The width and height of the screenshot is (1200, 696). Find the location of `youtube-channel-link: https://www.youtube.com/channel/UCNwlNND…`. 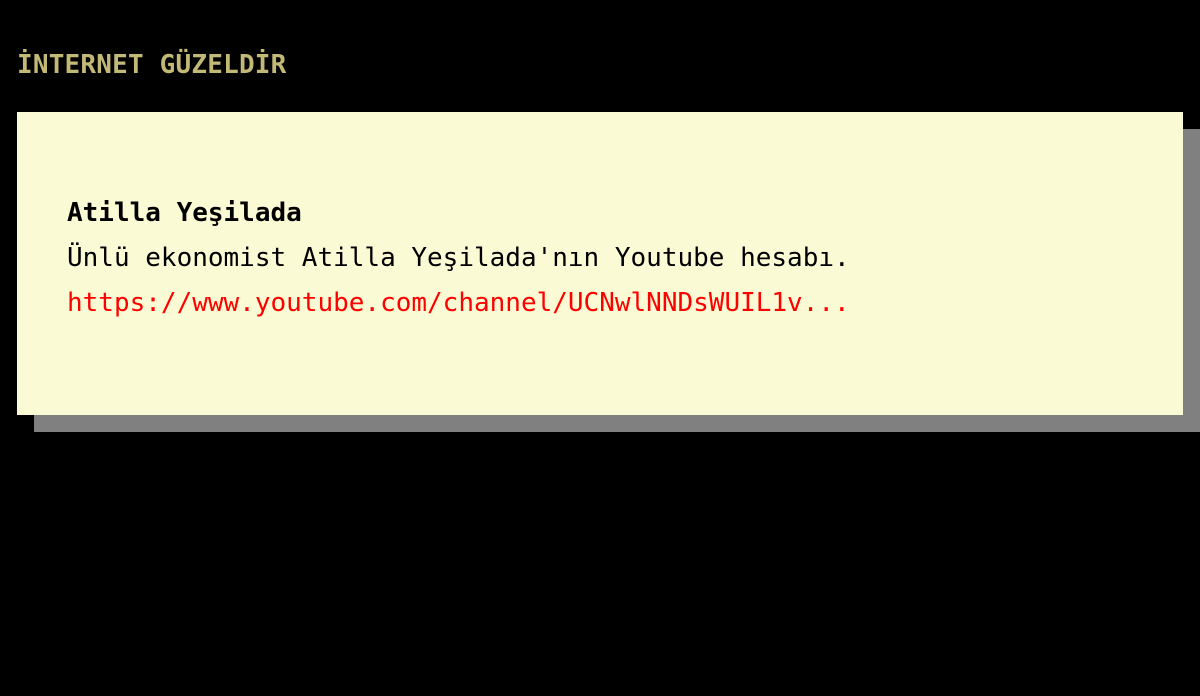

youtube-channel-link: https://www.youtube.com/channel/UCNwlNND… is located at coordinates (625, 303).